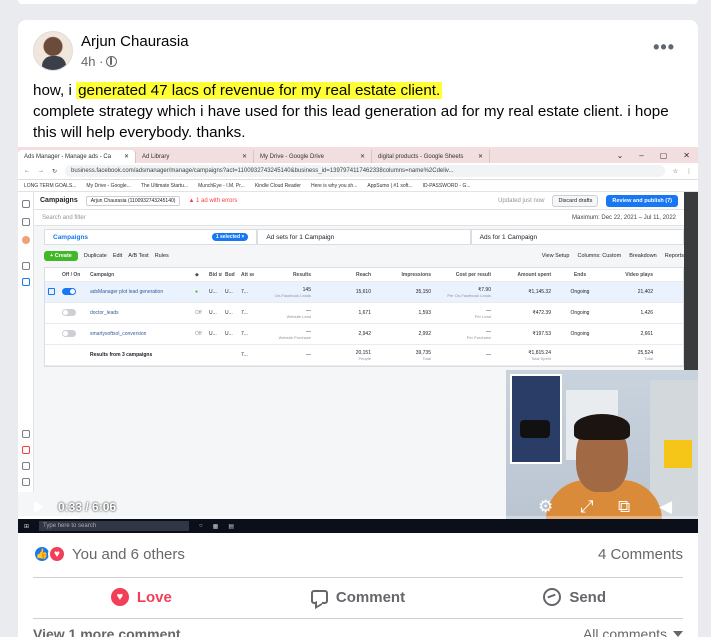 This screenshot has height=637, width=711. What do you see at coordinates (26, 222) in the screenshot?
I see `menu-icon` at bounding box center [26, 222].